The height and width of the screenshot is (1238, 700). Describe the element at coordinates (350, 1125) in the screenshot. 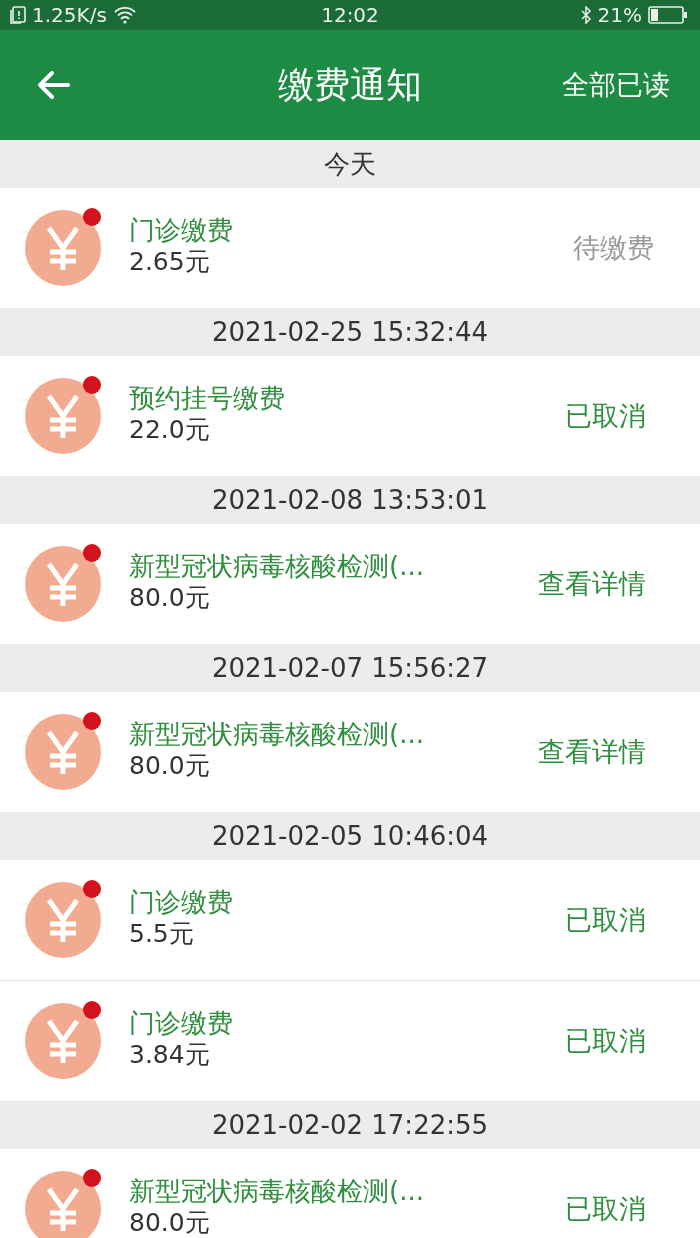

I see `date-header: 2021-02-02 17:22:55` at that location.